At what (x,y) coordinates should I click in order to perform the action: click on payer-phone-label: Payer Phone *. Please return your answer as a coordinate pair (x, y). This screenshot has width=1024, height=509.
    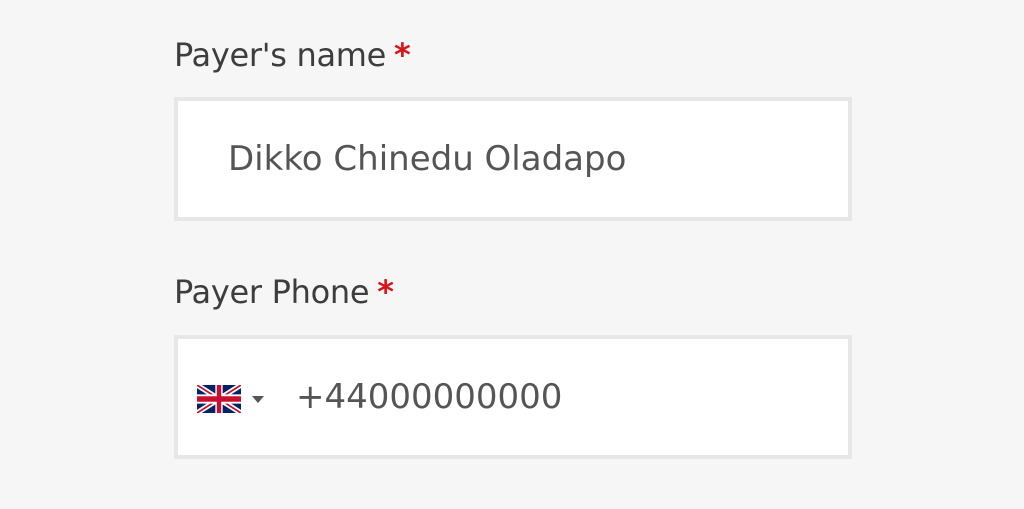
    Looking at the image, I should click on (284, 292).